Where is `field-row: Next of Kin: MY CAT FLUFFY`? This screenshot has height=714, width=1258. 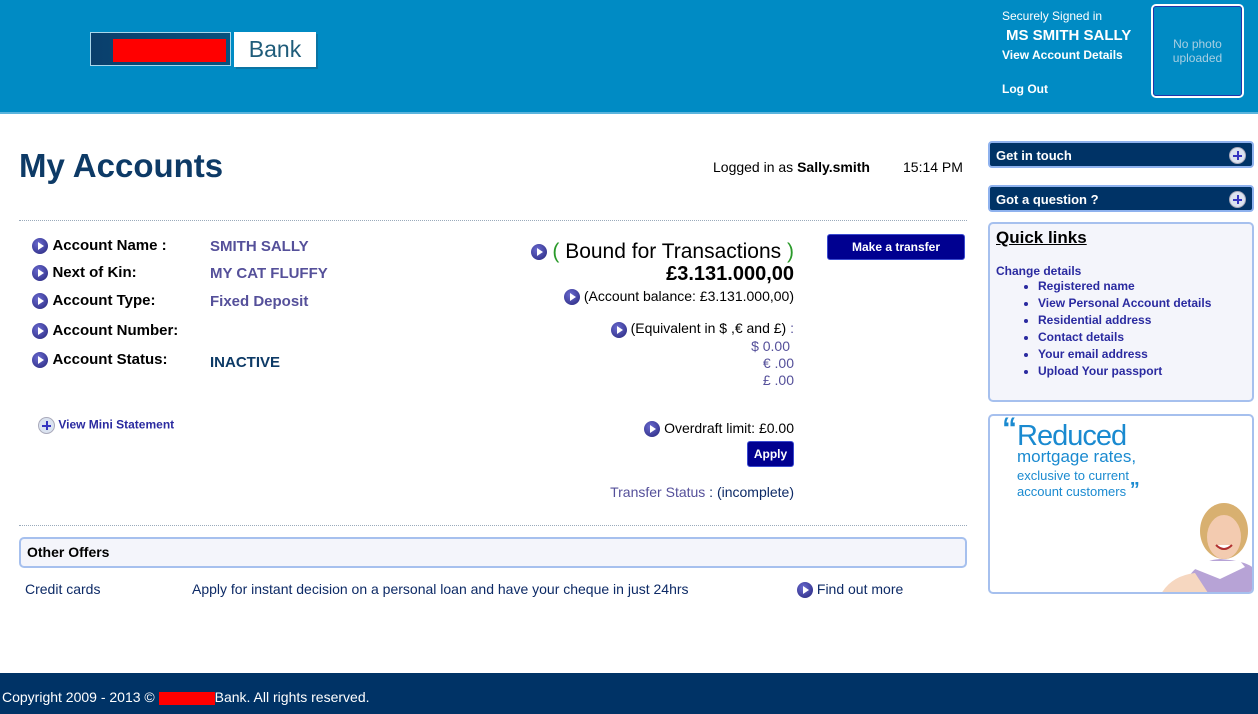
field-row: Next of Kin: MY CAT FLUFFY is located at coordinates (180, 273).